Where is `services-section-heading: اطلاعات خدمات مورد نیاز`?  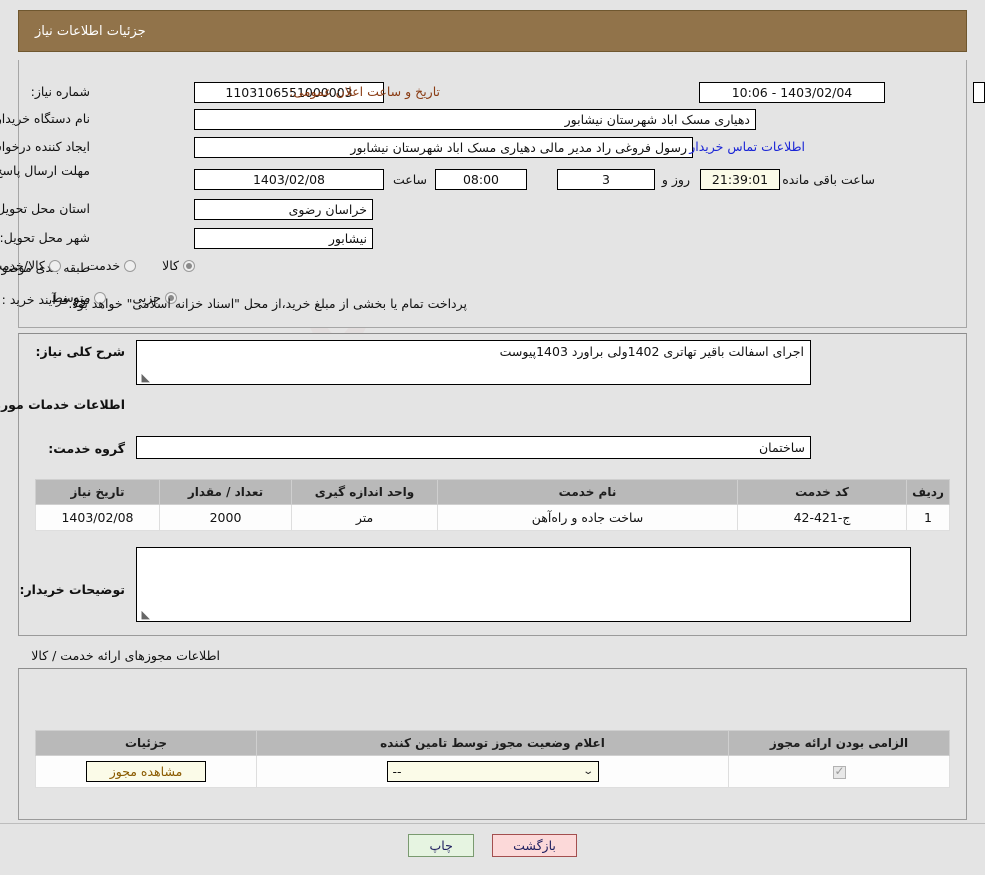
services-section-heading: اطلاعات خدمات مورد نیاز is located at coordinates (62, 404).